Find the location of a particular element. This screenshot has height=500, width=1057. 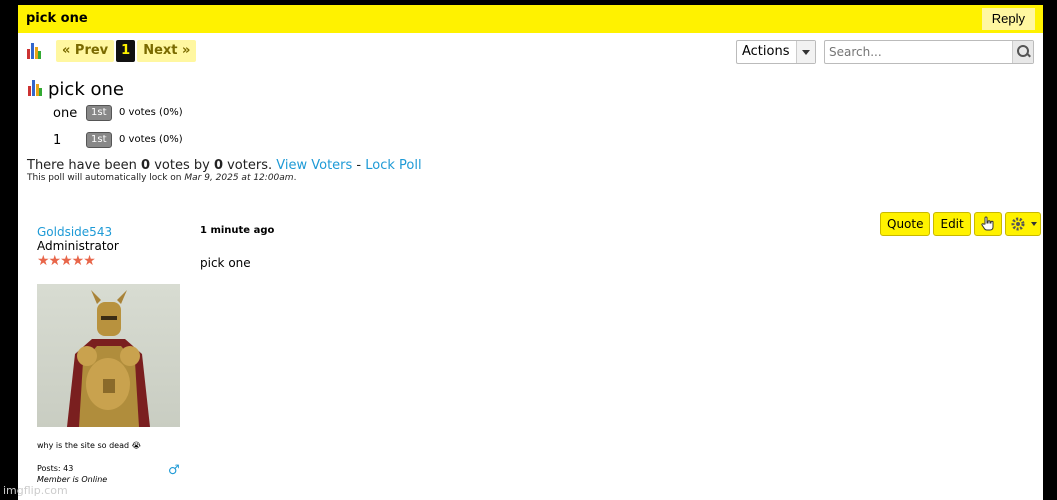

gear-icon is located at coordinates (1018, 224).